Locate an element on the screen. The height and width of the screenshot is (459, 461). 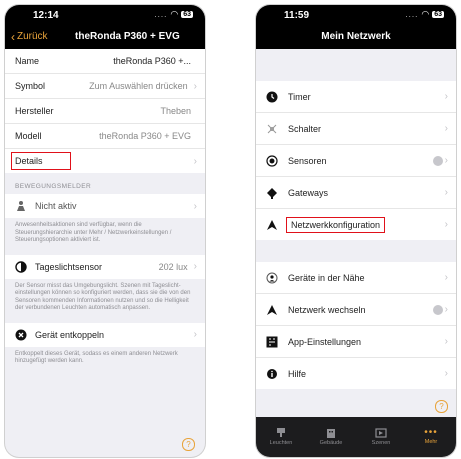
back-label: Zurück is located at coordinates (32, 36).